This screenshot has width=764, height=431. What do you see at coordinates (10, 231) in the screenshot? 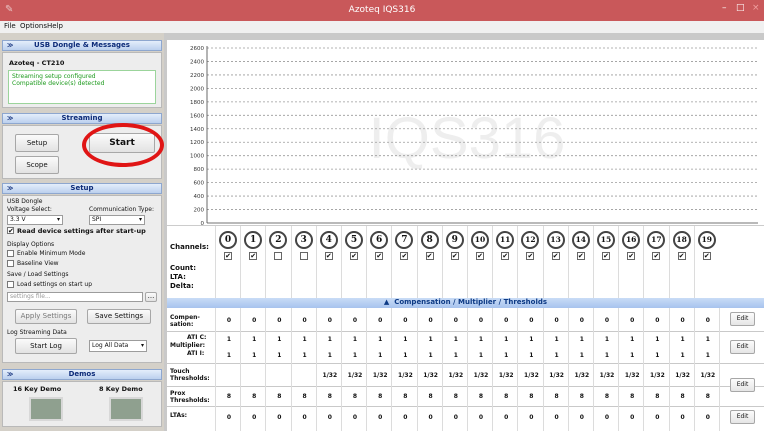
I see `read-settings-checkbox: ✔` at bounding box center [10, 231].